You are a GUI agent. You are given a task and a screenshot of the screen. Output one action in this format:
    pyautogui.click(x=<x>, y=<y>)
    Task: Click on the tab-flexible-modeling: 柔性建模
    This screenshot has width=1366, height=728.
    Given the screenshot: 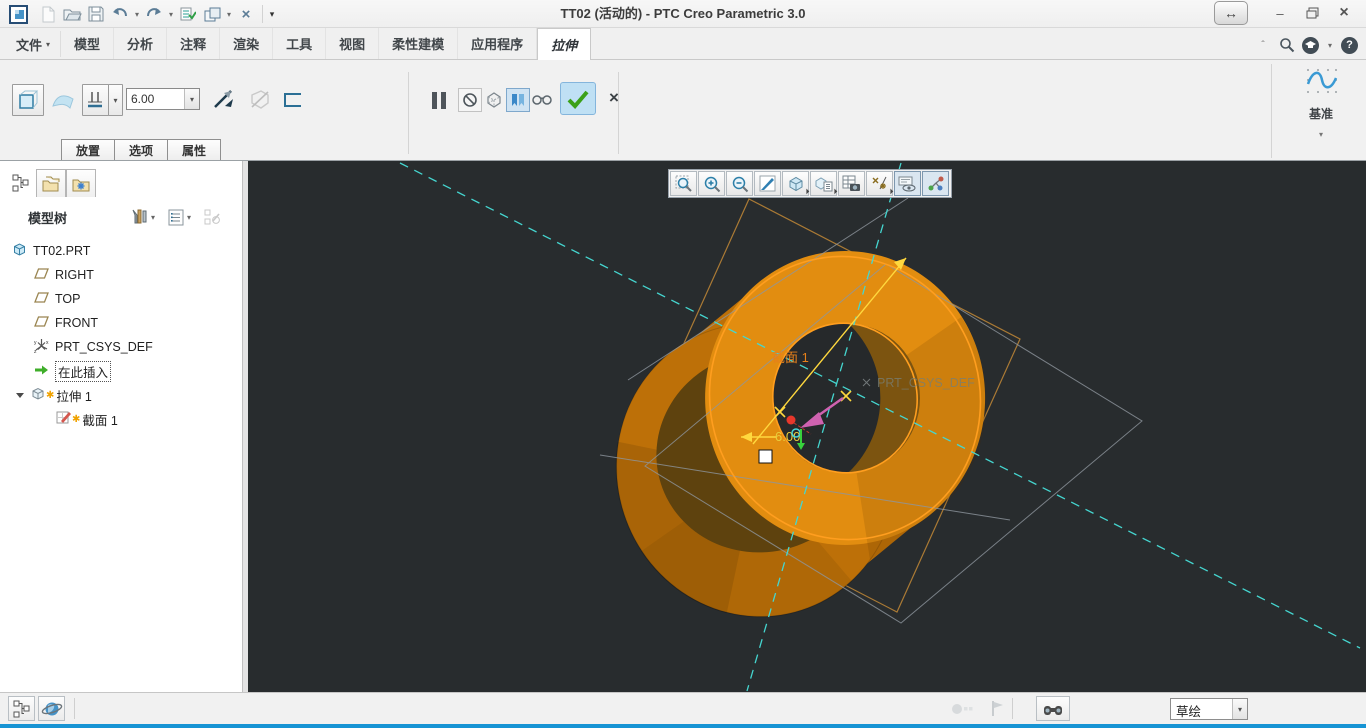 What is the action you would take?
    pyautogui.click(x=419, y=43)
    